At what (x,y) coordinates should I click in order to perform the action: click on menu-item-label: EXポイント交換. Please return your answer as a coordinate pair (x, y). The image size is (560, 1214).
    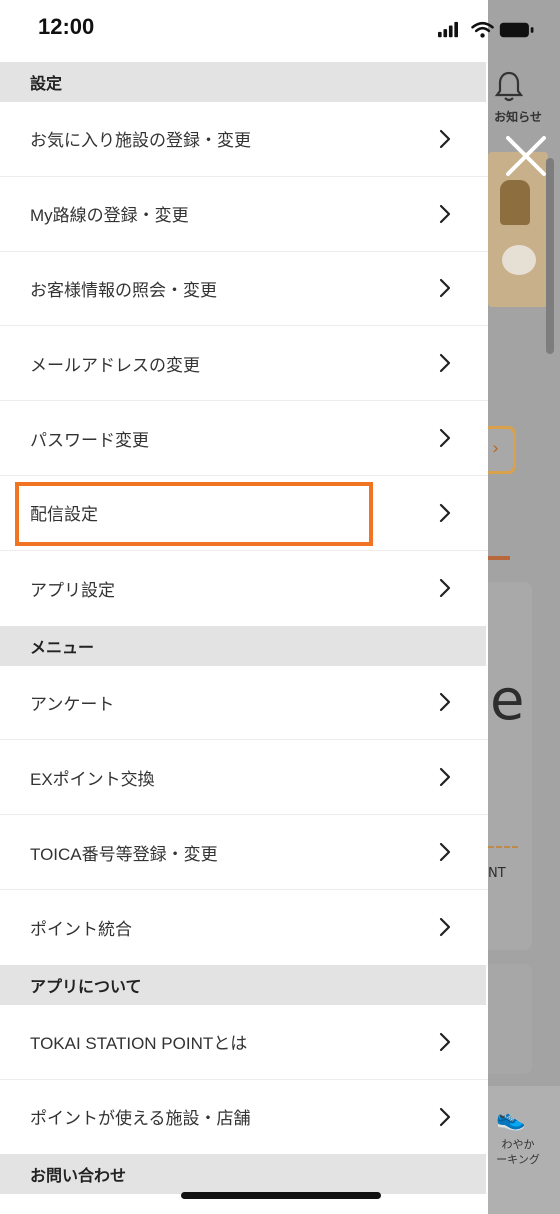
    Looking at the image, I should click on (92, 779).